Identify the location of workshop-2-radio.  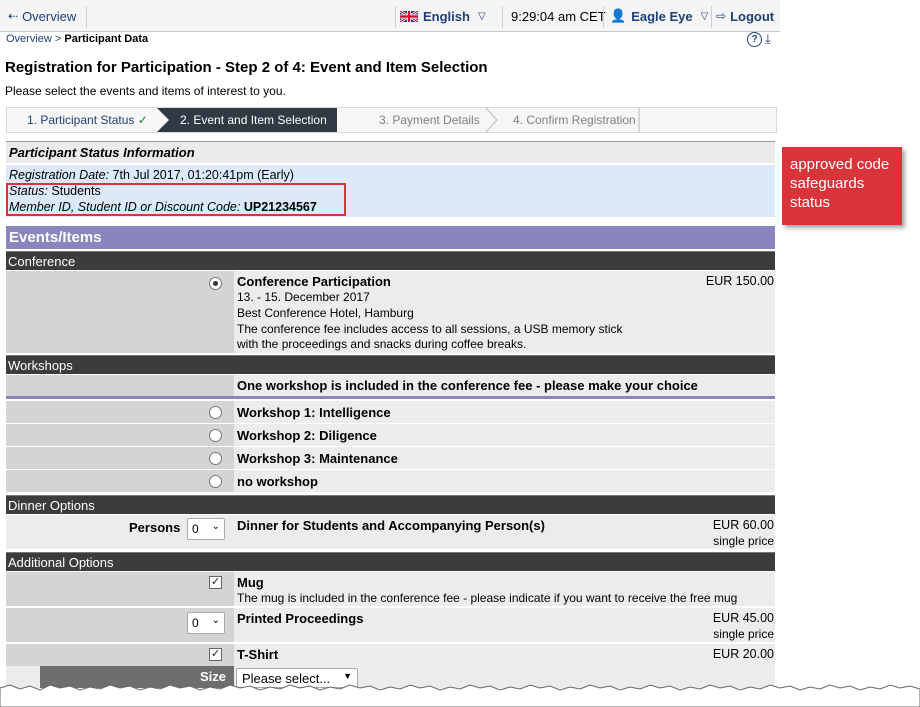
(215, 435).